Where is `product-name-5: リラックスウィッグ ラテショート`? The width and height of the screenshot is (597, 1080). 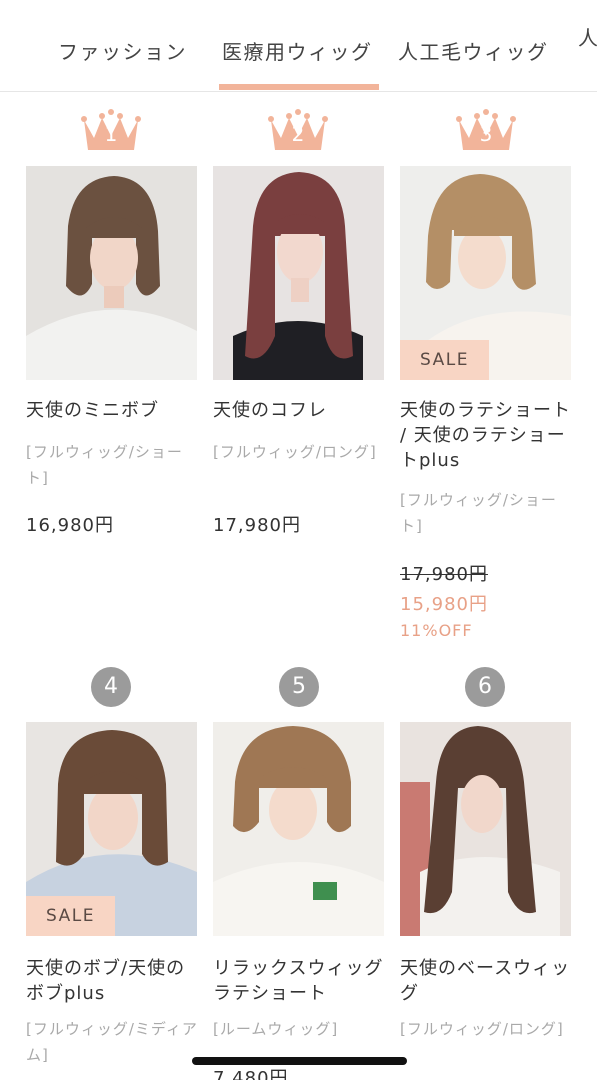
product-name-5: リラックスウィッグ ラテショート is located at coordinates (300, 981).